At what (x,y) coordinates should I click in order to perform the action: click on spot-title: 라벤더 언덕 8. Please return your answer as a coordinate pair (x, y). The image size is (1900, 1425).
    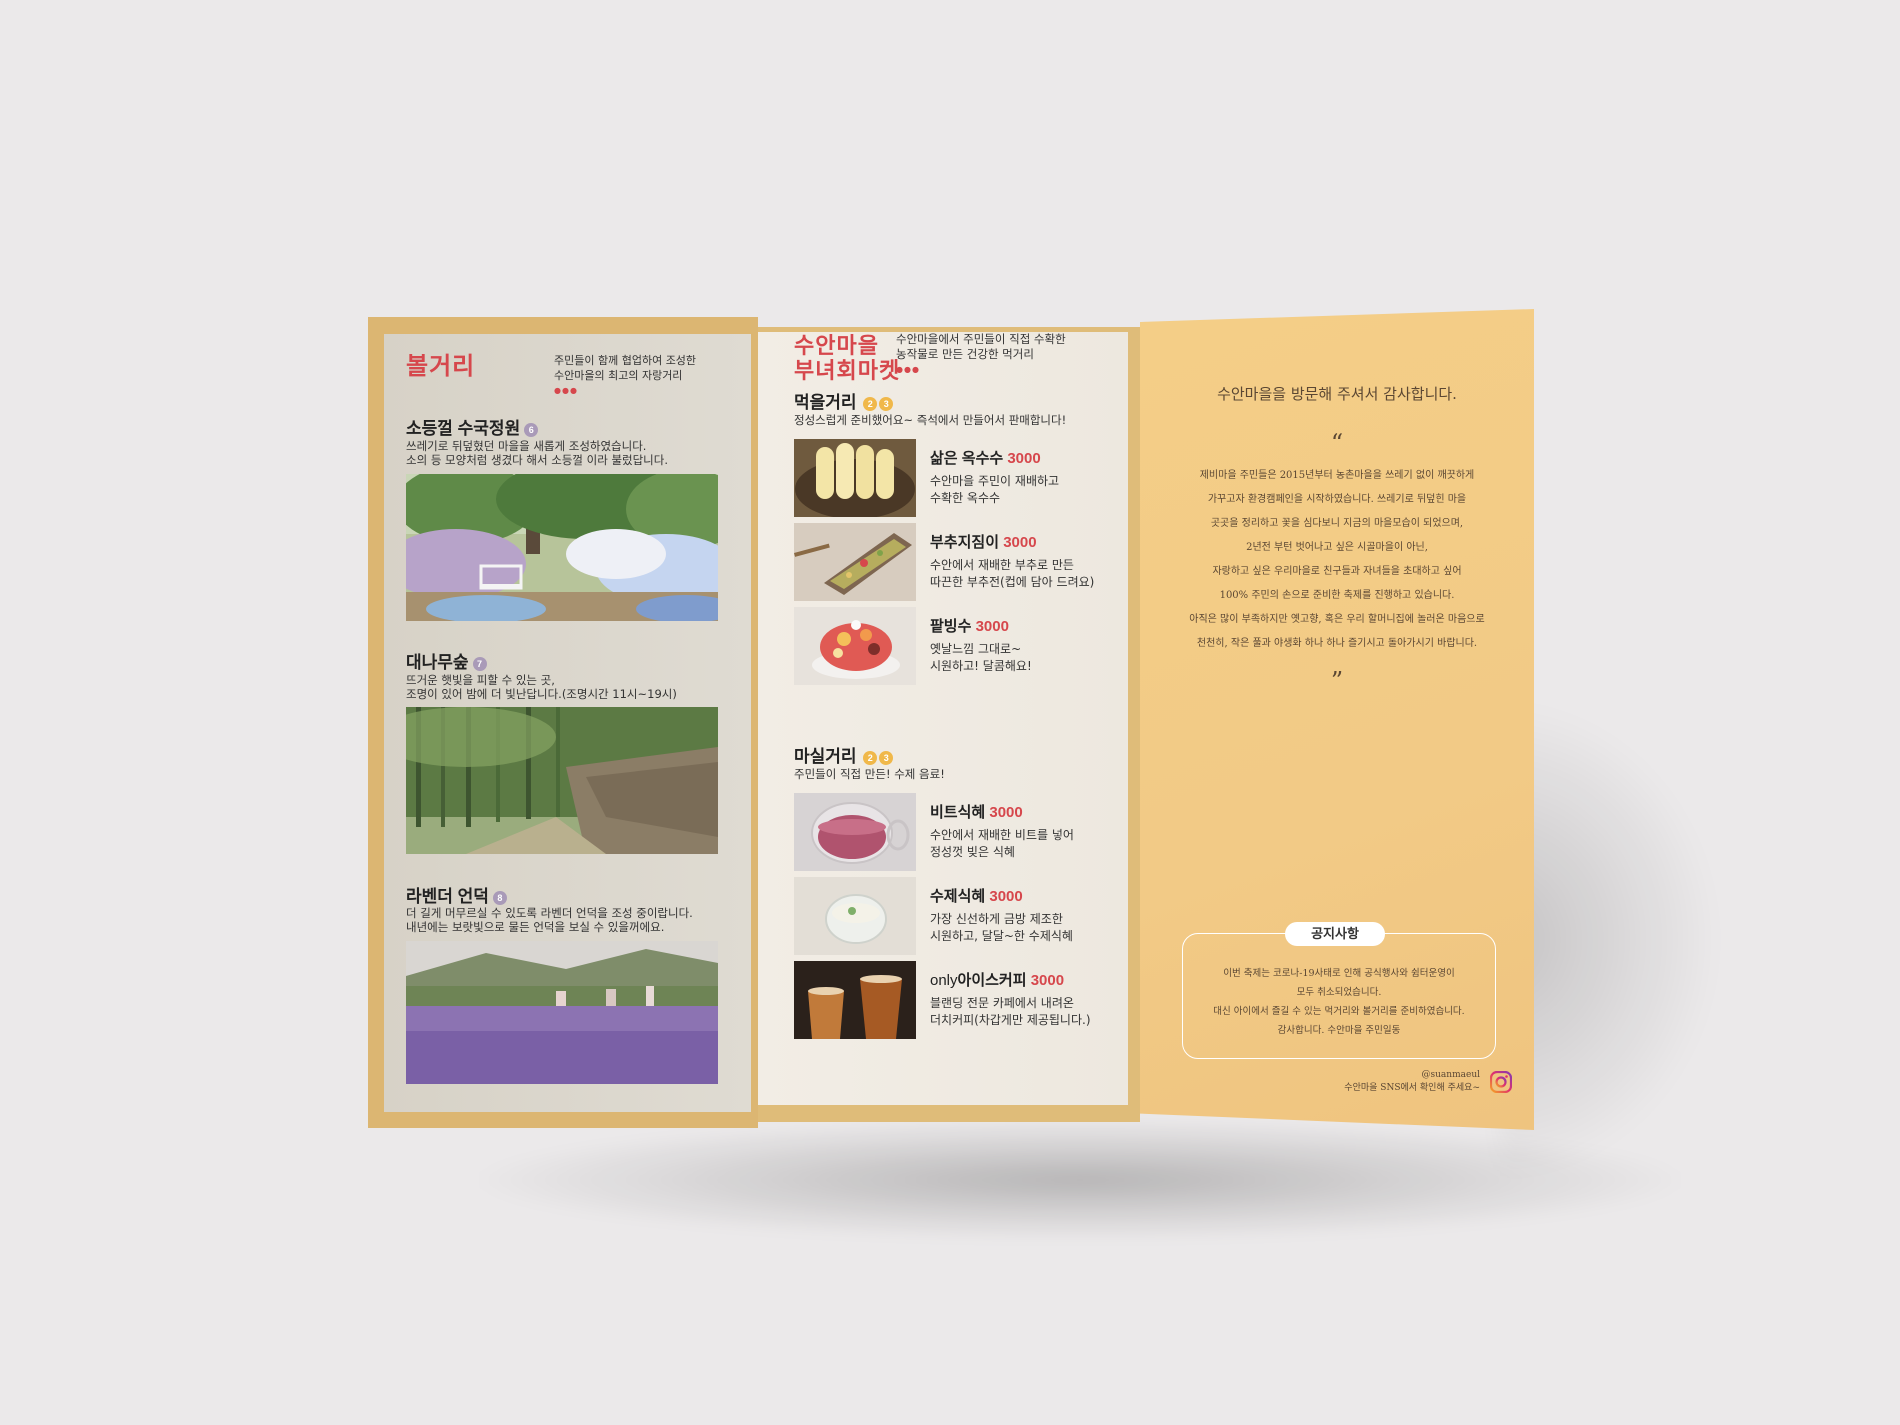
    Looking at the image, I should click on (456, 894).